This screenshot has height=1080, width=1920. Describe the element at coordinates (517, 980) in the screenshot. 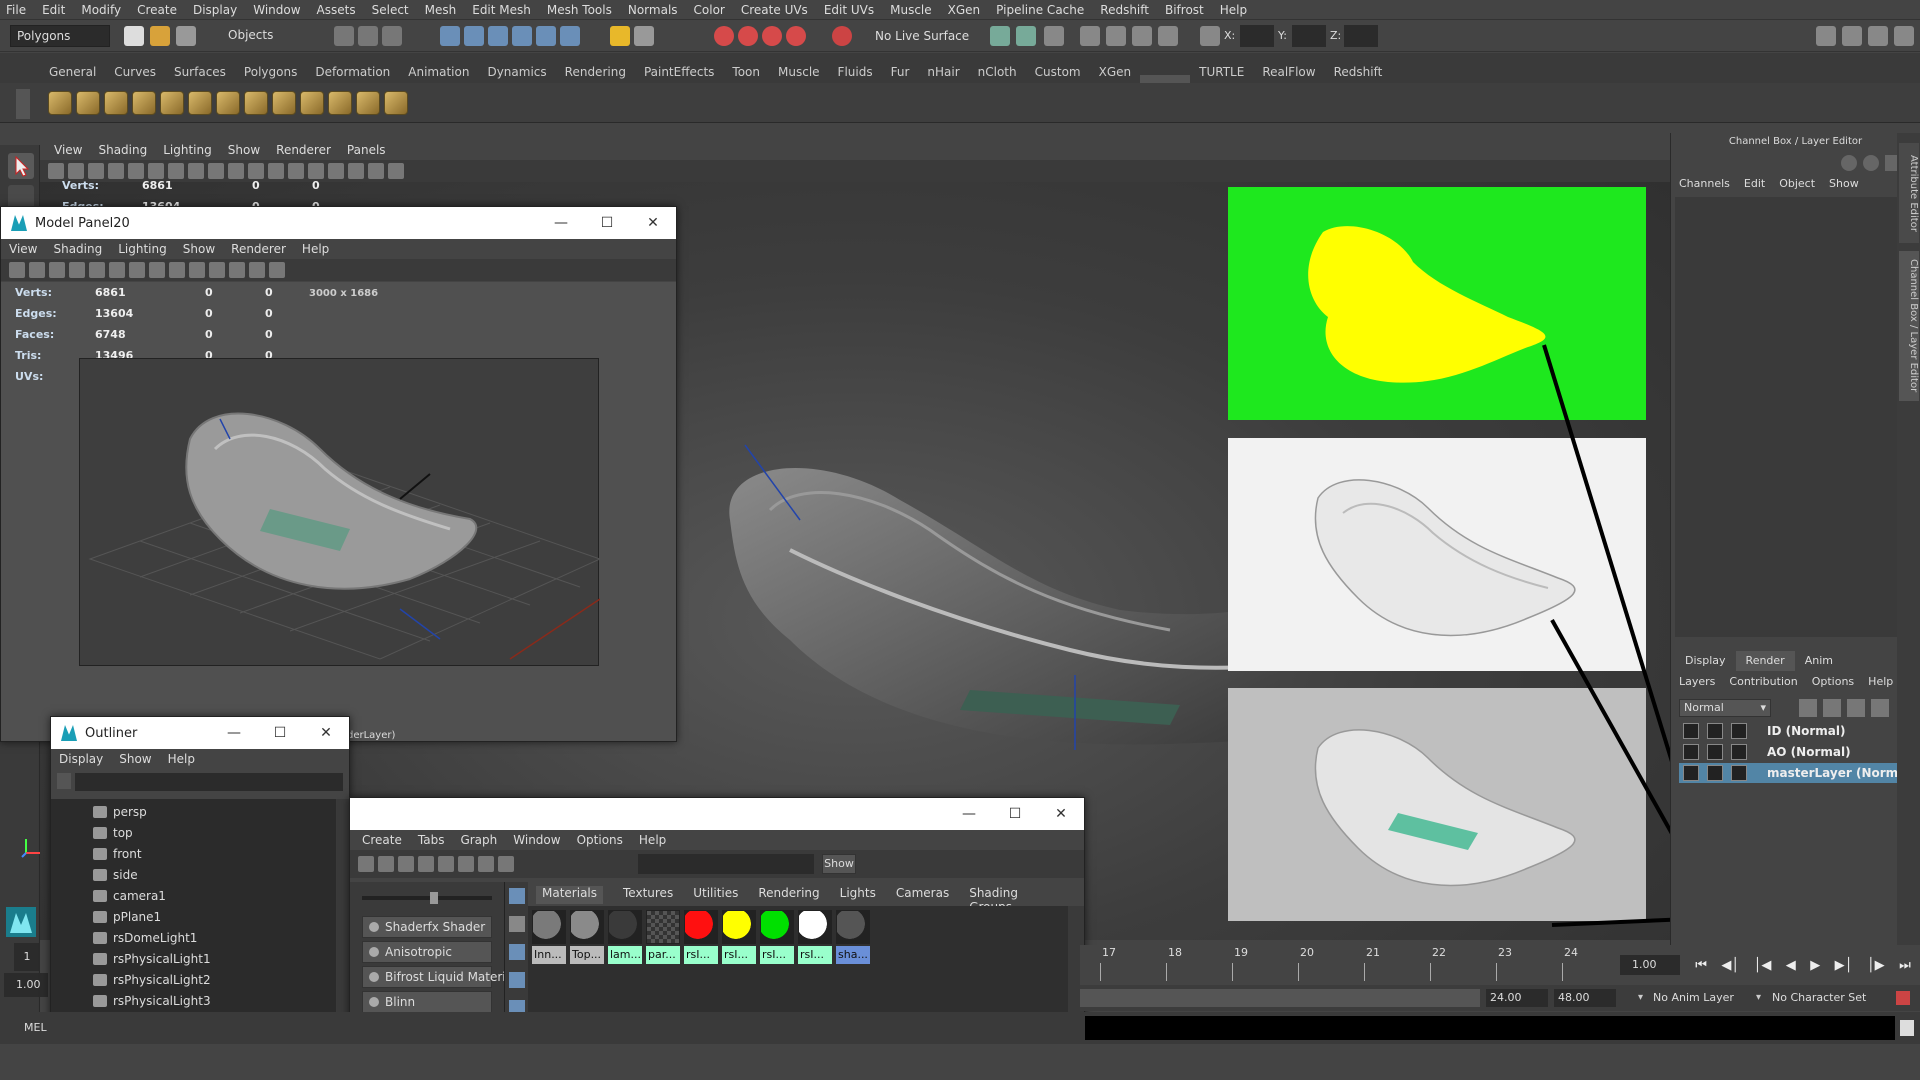

I see `sort-icon` at that location.